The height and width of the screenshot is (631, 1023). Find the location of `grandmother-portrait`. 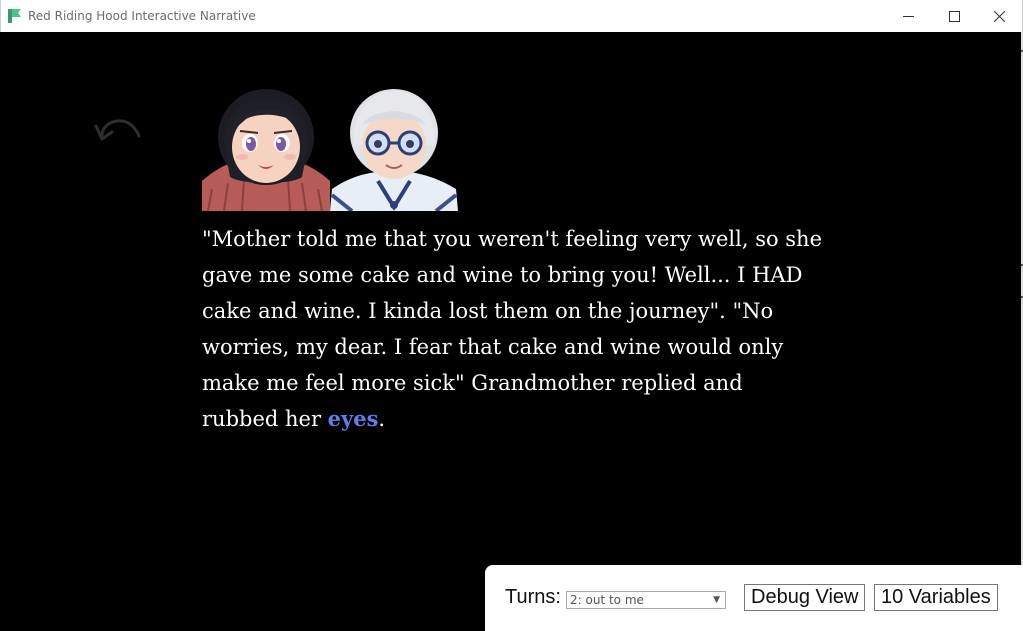

grandmother-portrait is located at coordinates (394, 150).